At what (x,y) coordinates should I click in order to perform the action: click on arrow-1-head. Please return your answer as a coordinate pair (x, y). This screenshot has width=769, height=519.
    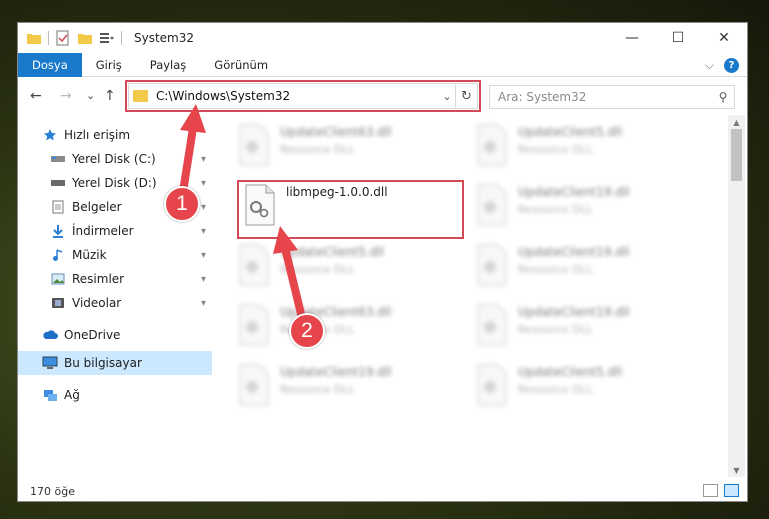
    Looking at the image, I should click on (193, 118).